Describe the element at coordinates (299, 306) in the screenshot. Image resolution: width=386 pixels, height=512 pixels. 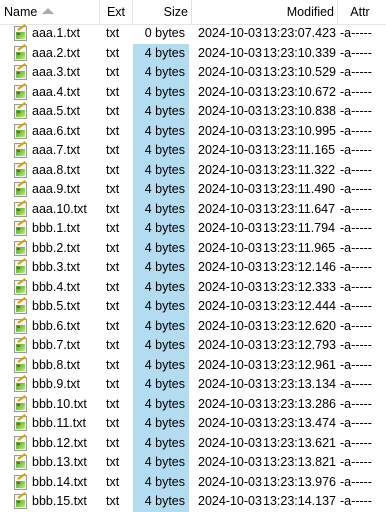
I see `file-modified-time: 13:23:12.444` at that location.